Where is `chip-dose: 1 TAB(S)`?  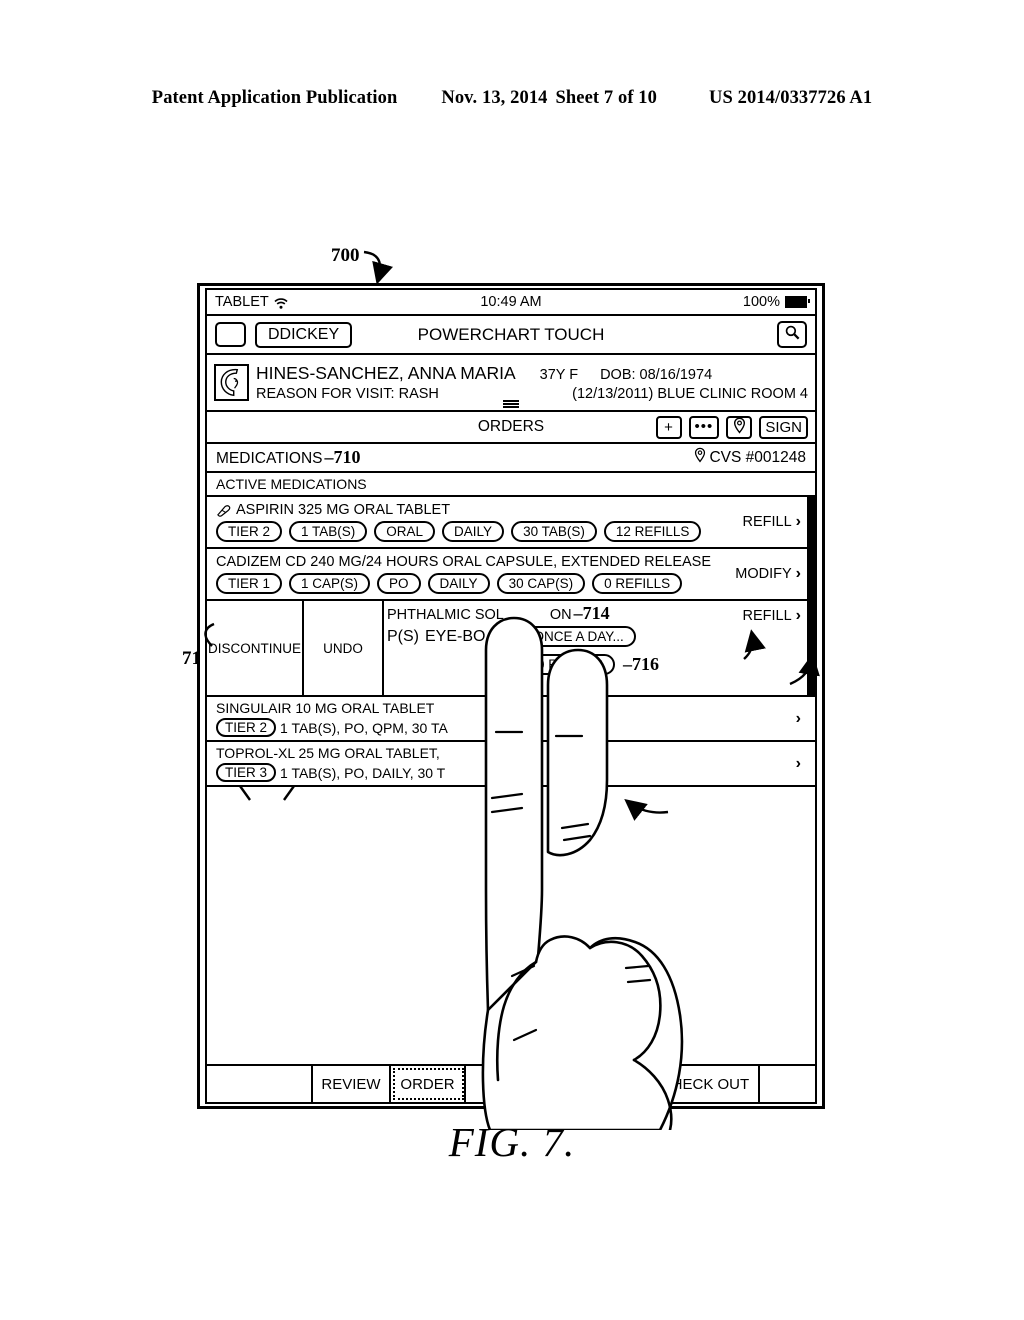 chip-dose: 1 TAB(S) is located at coordinates (328, 531).